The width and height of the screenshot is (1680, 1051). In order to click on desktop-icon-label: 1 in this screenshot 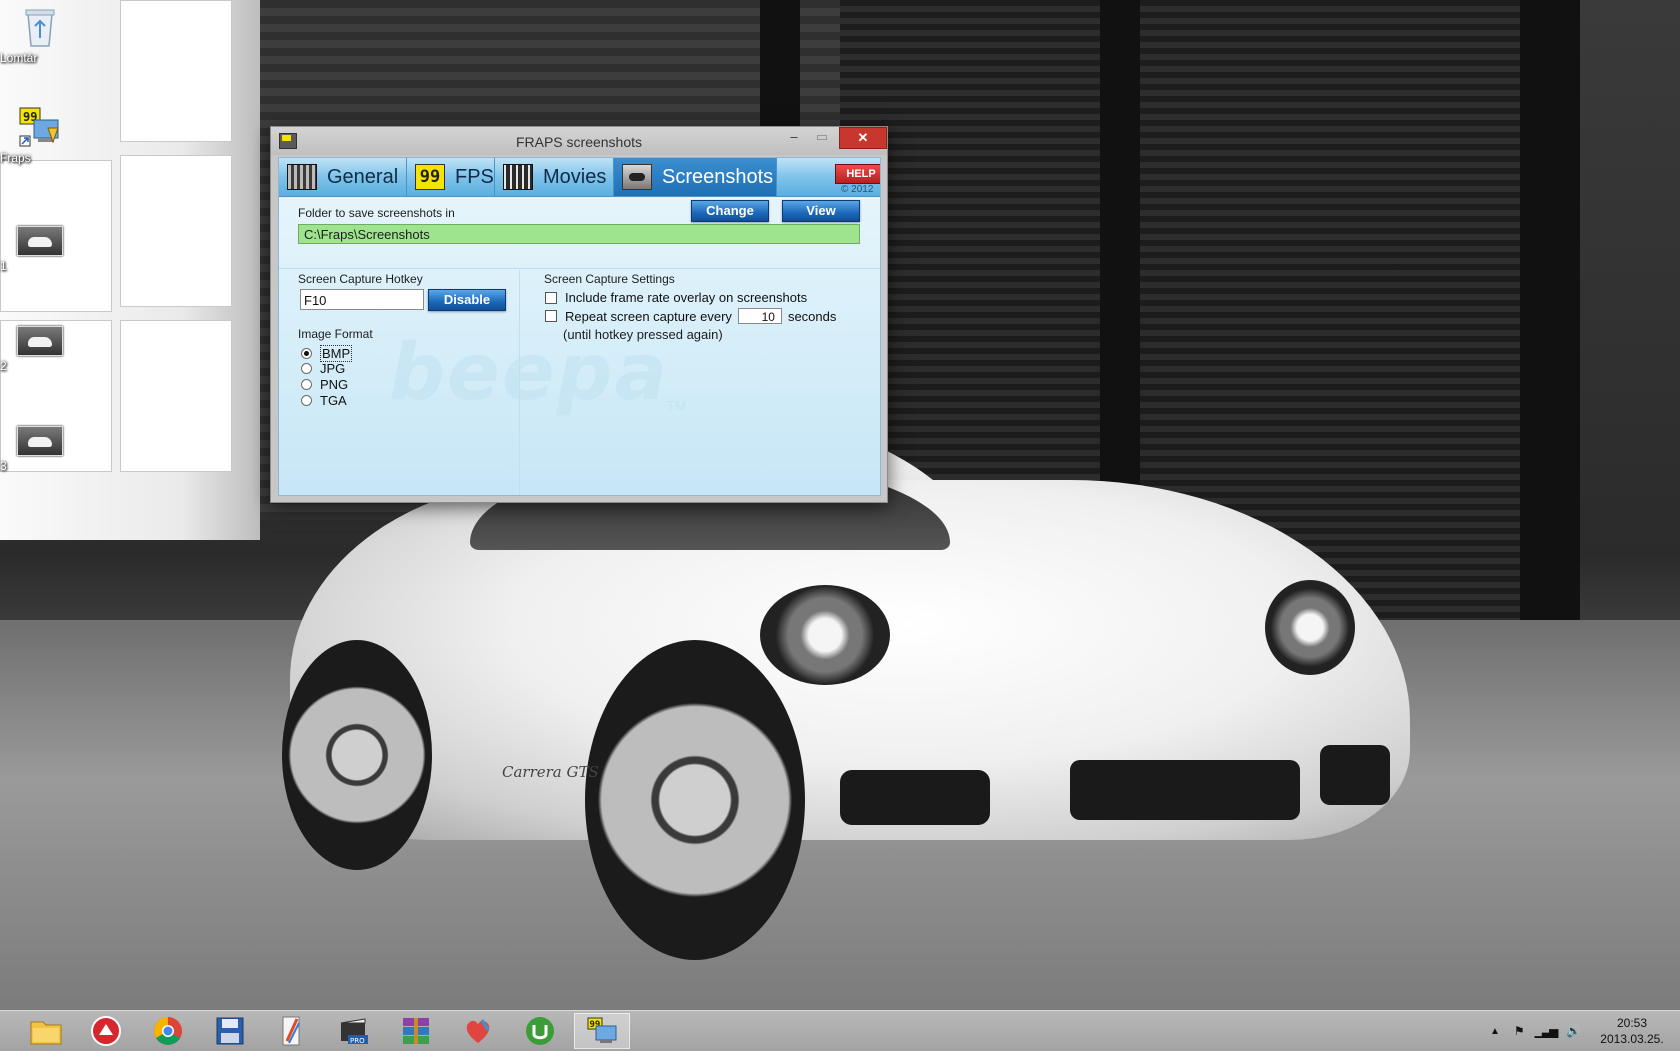, I will do `click(3, 266)`.